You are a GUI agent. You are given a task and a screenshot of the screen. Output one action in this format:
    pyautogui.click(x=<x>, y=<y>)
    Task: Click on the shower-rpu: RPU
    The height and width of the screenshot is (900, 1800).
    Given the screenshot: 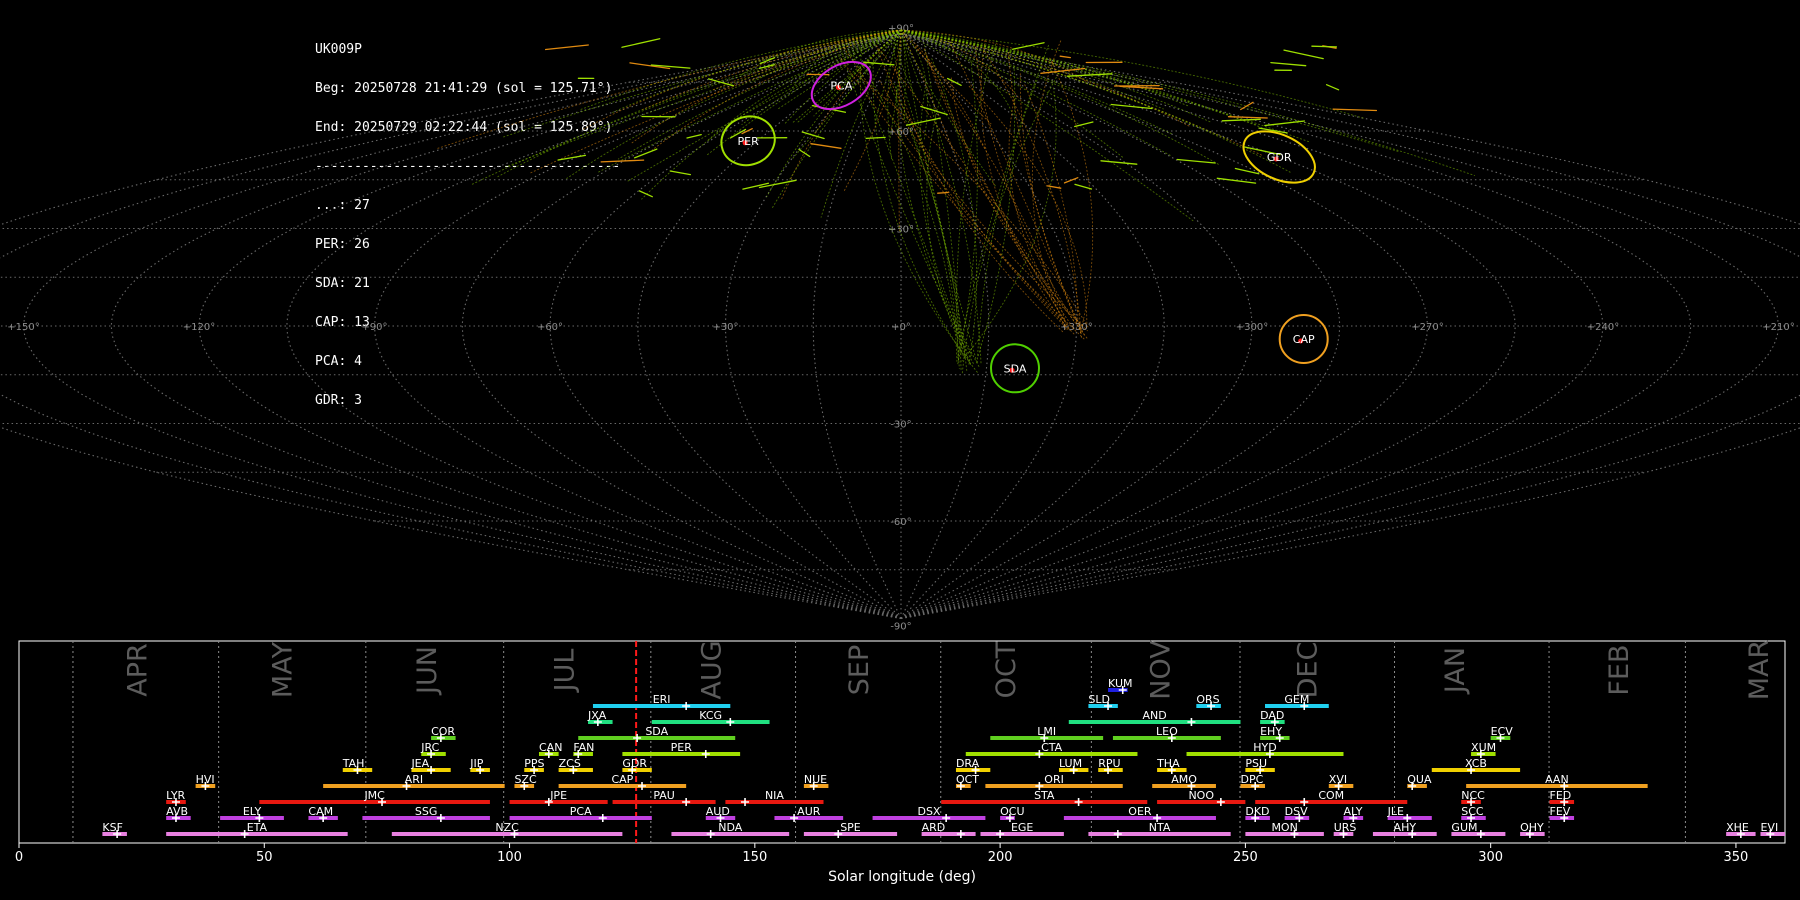 What is the action you would take?
    pyautogui.click(x=1110, y=765)
    